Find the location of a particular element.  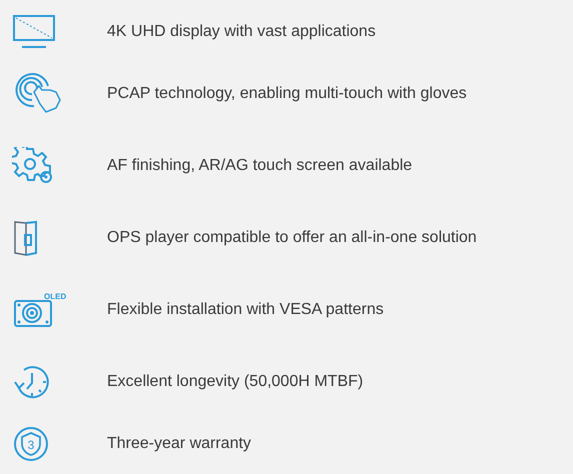

shield-badge-icon: 3 is located at coordinates (31, 444).